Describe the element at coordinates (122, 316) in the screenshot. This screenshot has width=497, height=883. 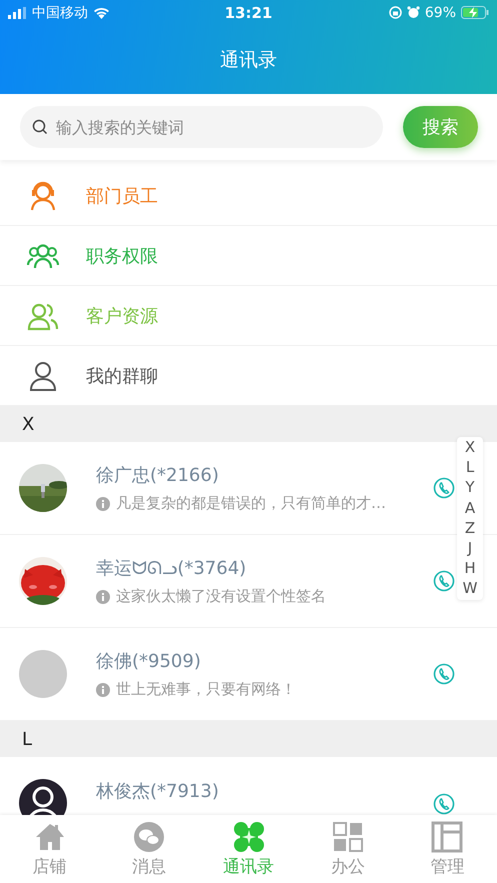
I see `menu-label: 客户资源` at that location.